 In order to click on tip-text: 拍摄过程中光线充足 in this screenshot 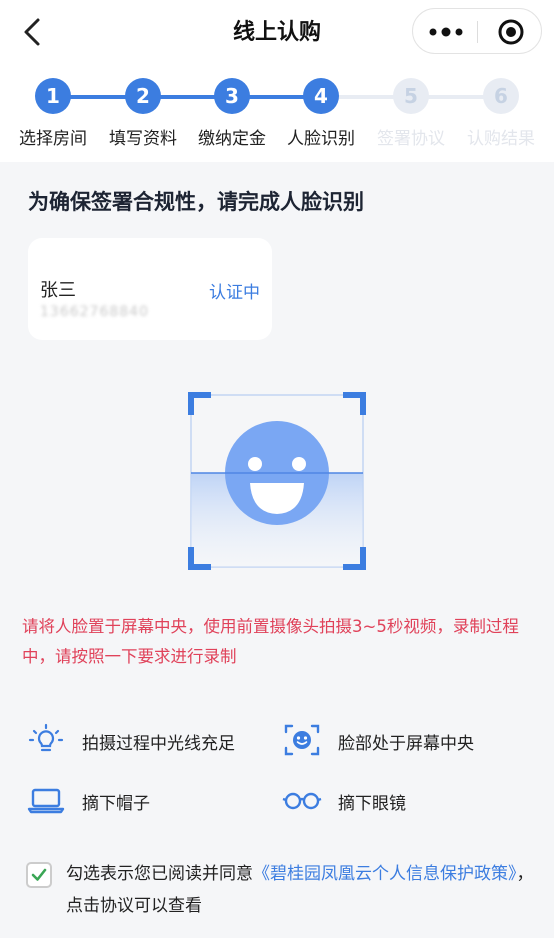, I will do `click(158, 744)`.